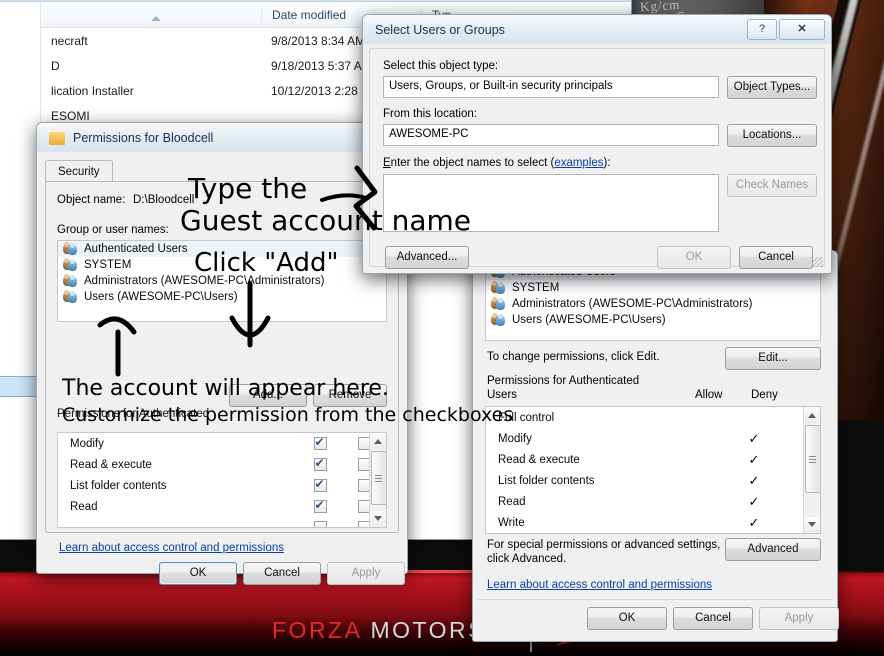  What do you see at coordinates (773, 549) in the screenshot?
I see `advanced-button: Advanced` at bounding box center [773, 549].